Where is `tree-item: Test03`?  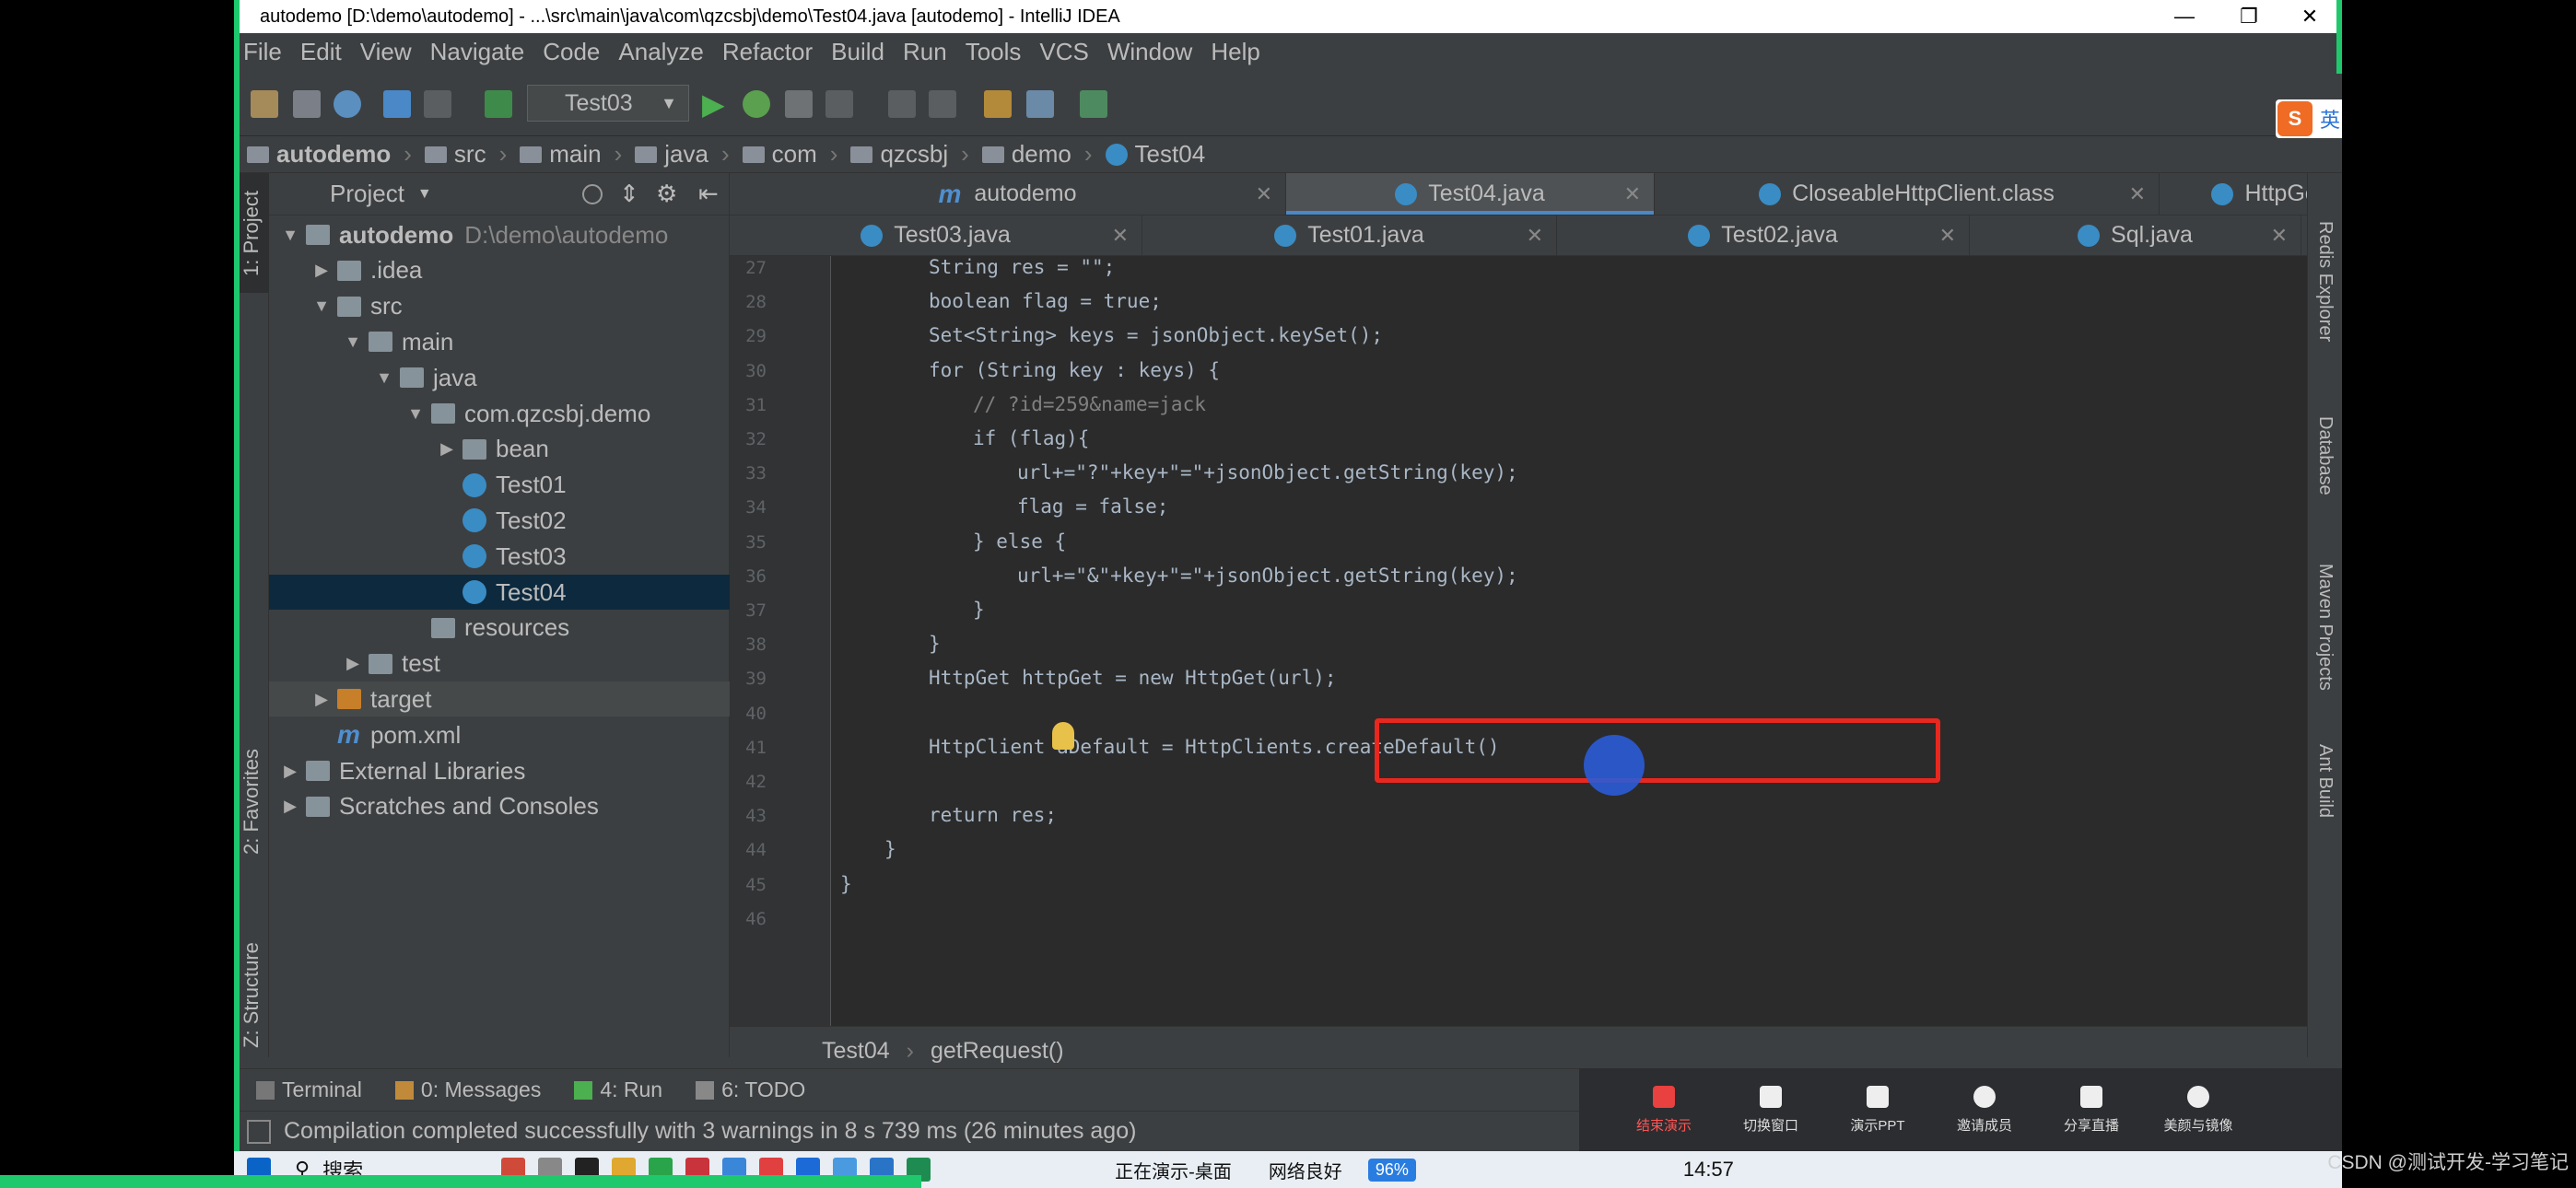 tree-item: Test03 is located at coordinates (499, 556).